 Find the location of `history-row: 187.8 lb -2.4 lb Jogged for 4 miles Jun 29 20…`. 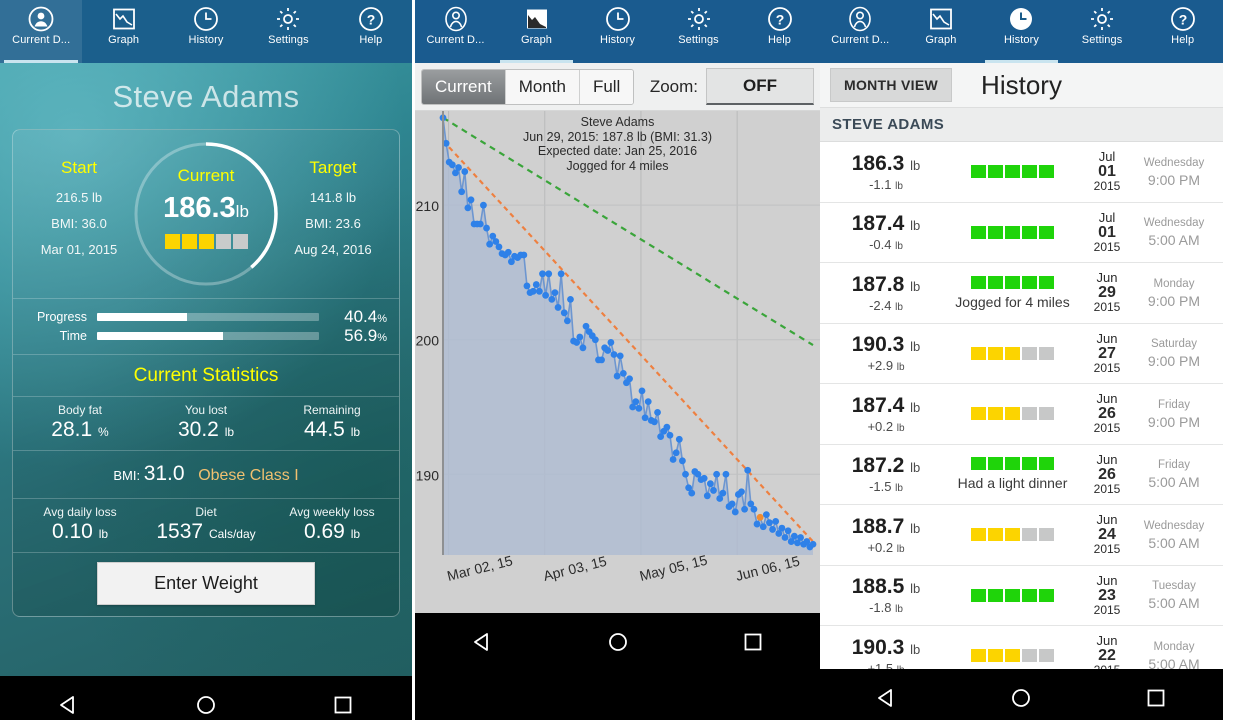

history-row: 187.8 lb -2.4 lb Jogged for 4 miles Jun 29 20… is located at coordinates (1021, 293).